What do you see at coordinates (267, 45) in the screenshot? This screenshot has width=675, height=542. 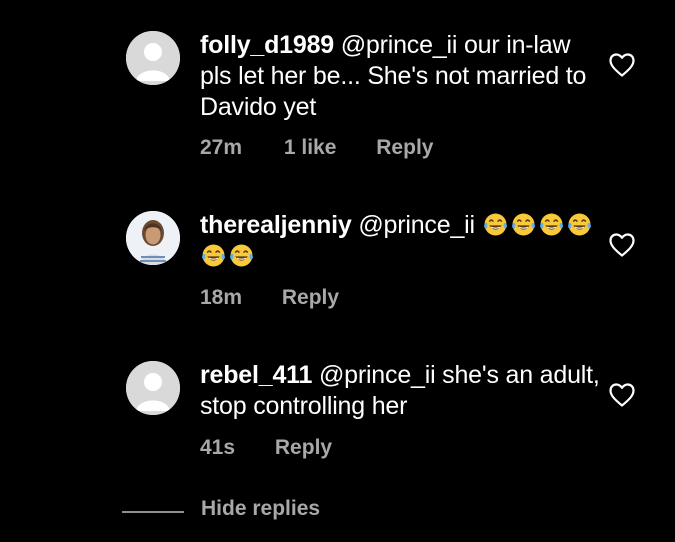 I see `comment-username: folly_d1989` at bounding box center [267, 45].